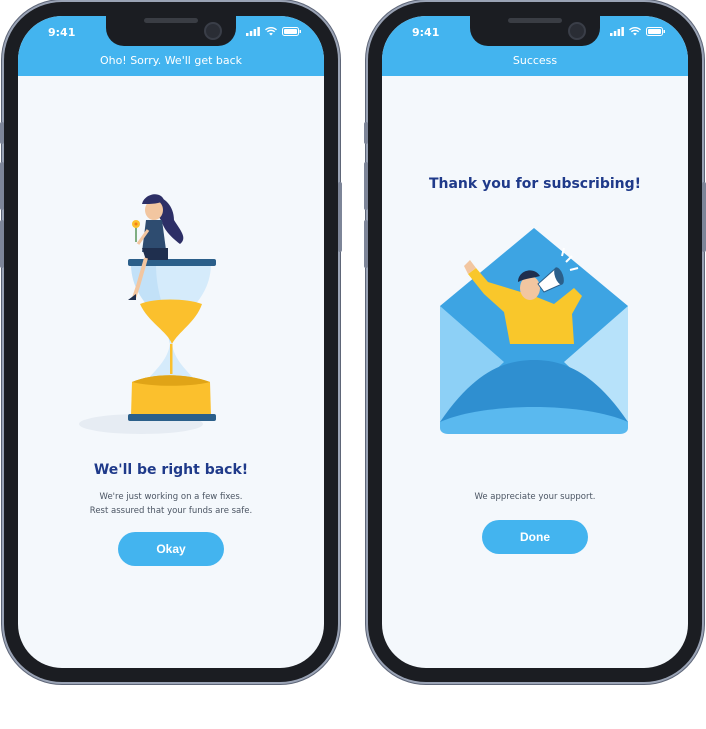 Image resolution: width=706 pixels, height=729 pixels. I want to click on message-line-2: Rest assured that your funds are safe., so click(171, 511).